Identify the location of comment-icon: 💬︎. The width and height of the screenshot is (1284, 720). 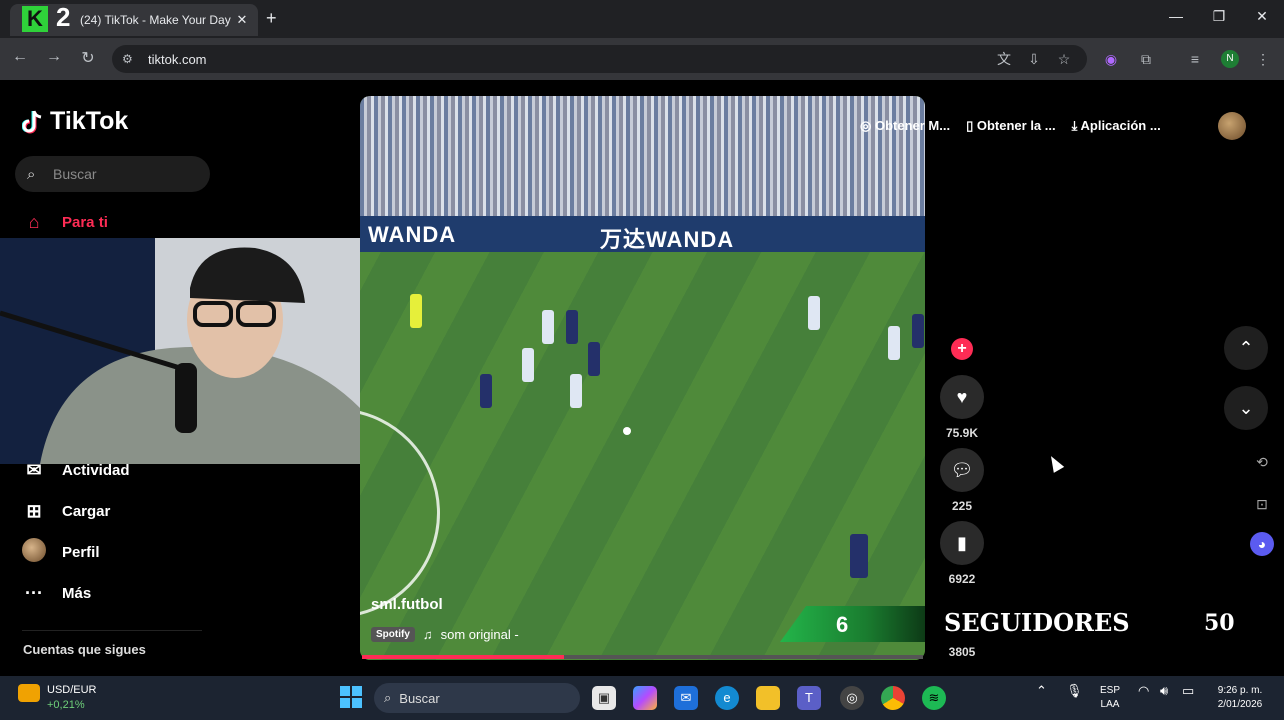
(962, 470).